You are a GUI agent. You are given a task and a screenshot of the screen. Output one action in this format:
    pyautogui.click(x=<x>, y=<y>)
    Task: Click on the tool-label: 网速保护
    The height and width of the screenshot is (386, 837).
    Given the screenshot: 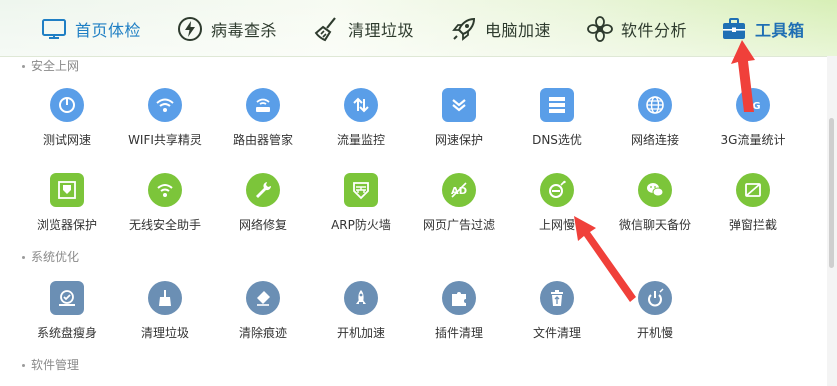 What is the action you would take?
    pyautogui.click(x=458, y=140)
    